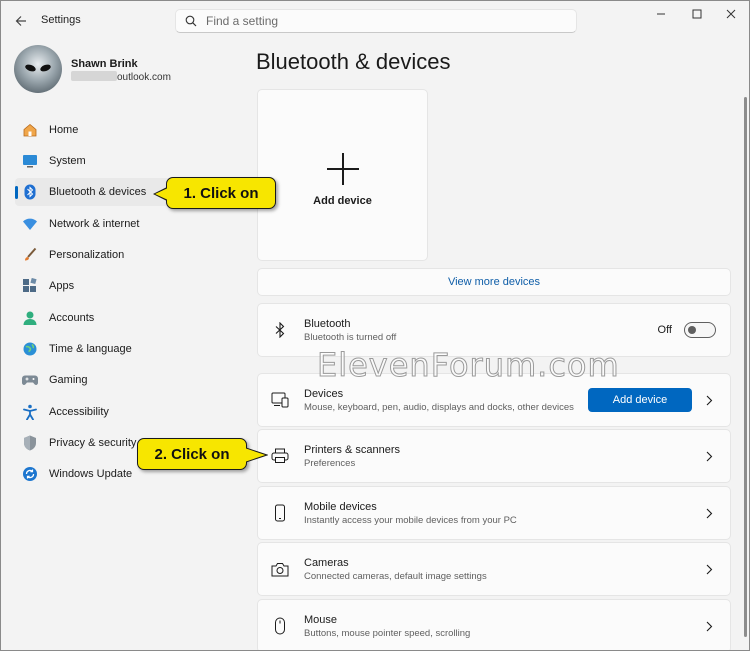 This screenshot has height=651, width=750. I want to click on callout-pointer-fill, so click(161, 194).